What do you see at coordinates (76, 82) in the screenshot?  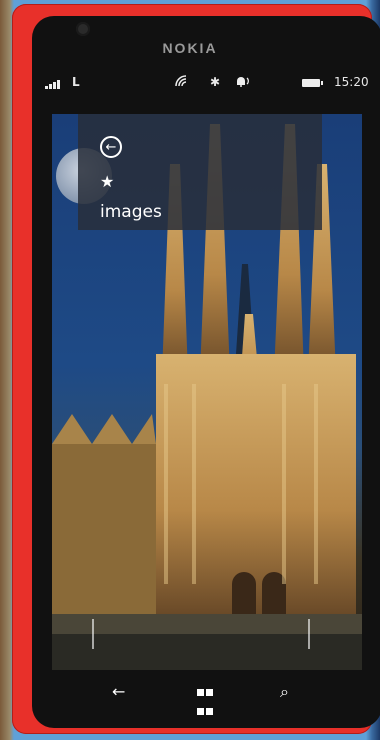 I see `carrier-label: L` at bounding box center [76, 82].